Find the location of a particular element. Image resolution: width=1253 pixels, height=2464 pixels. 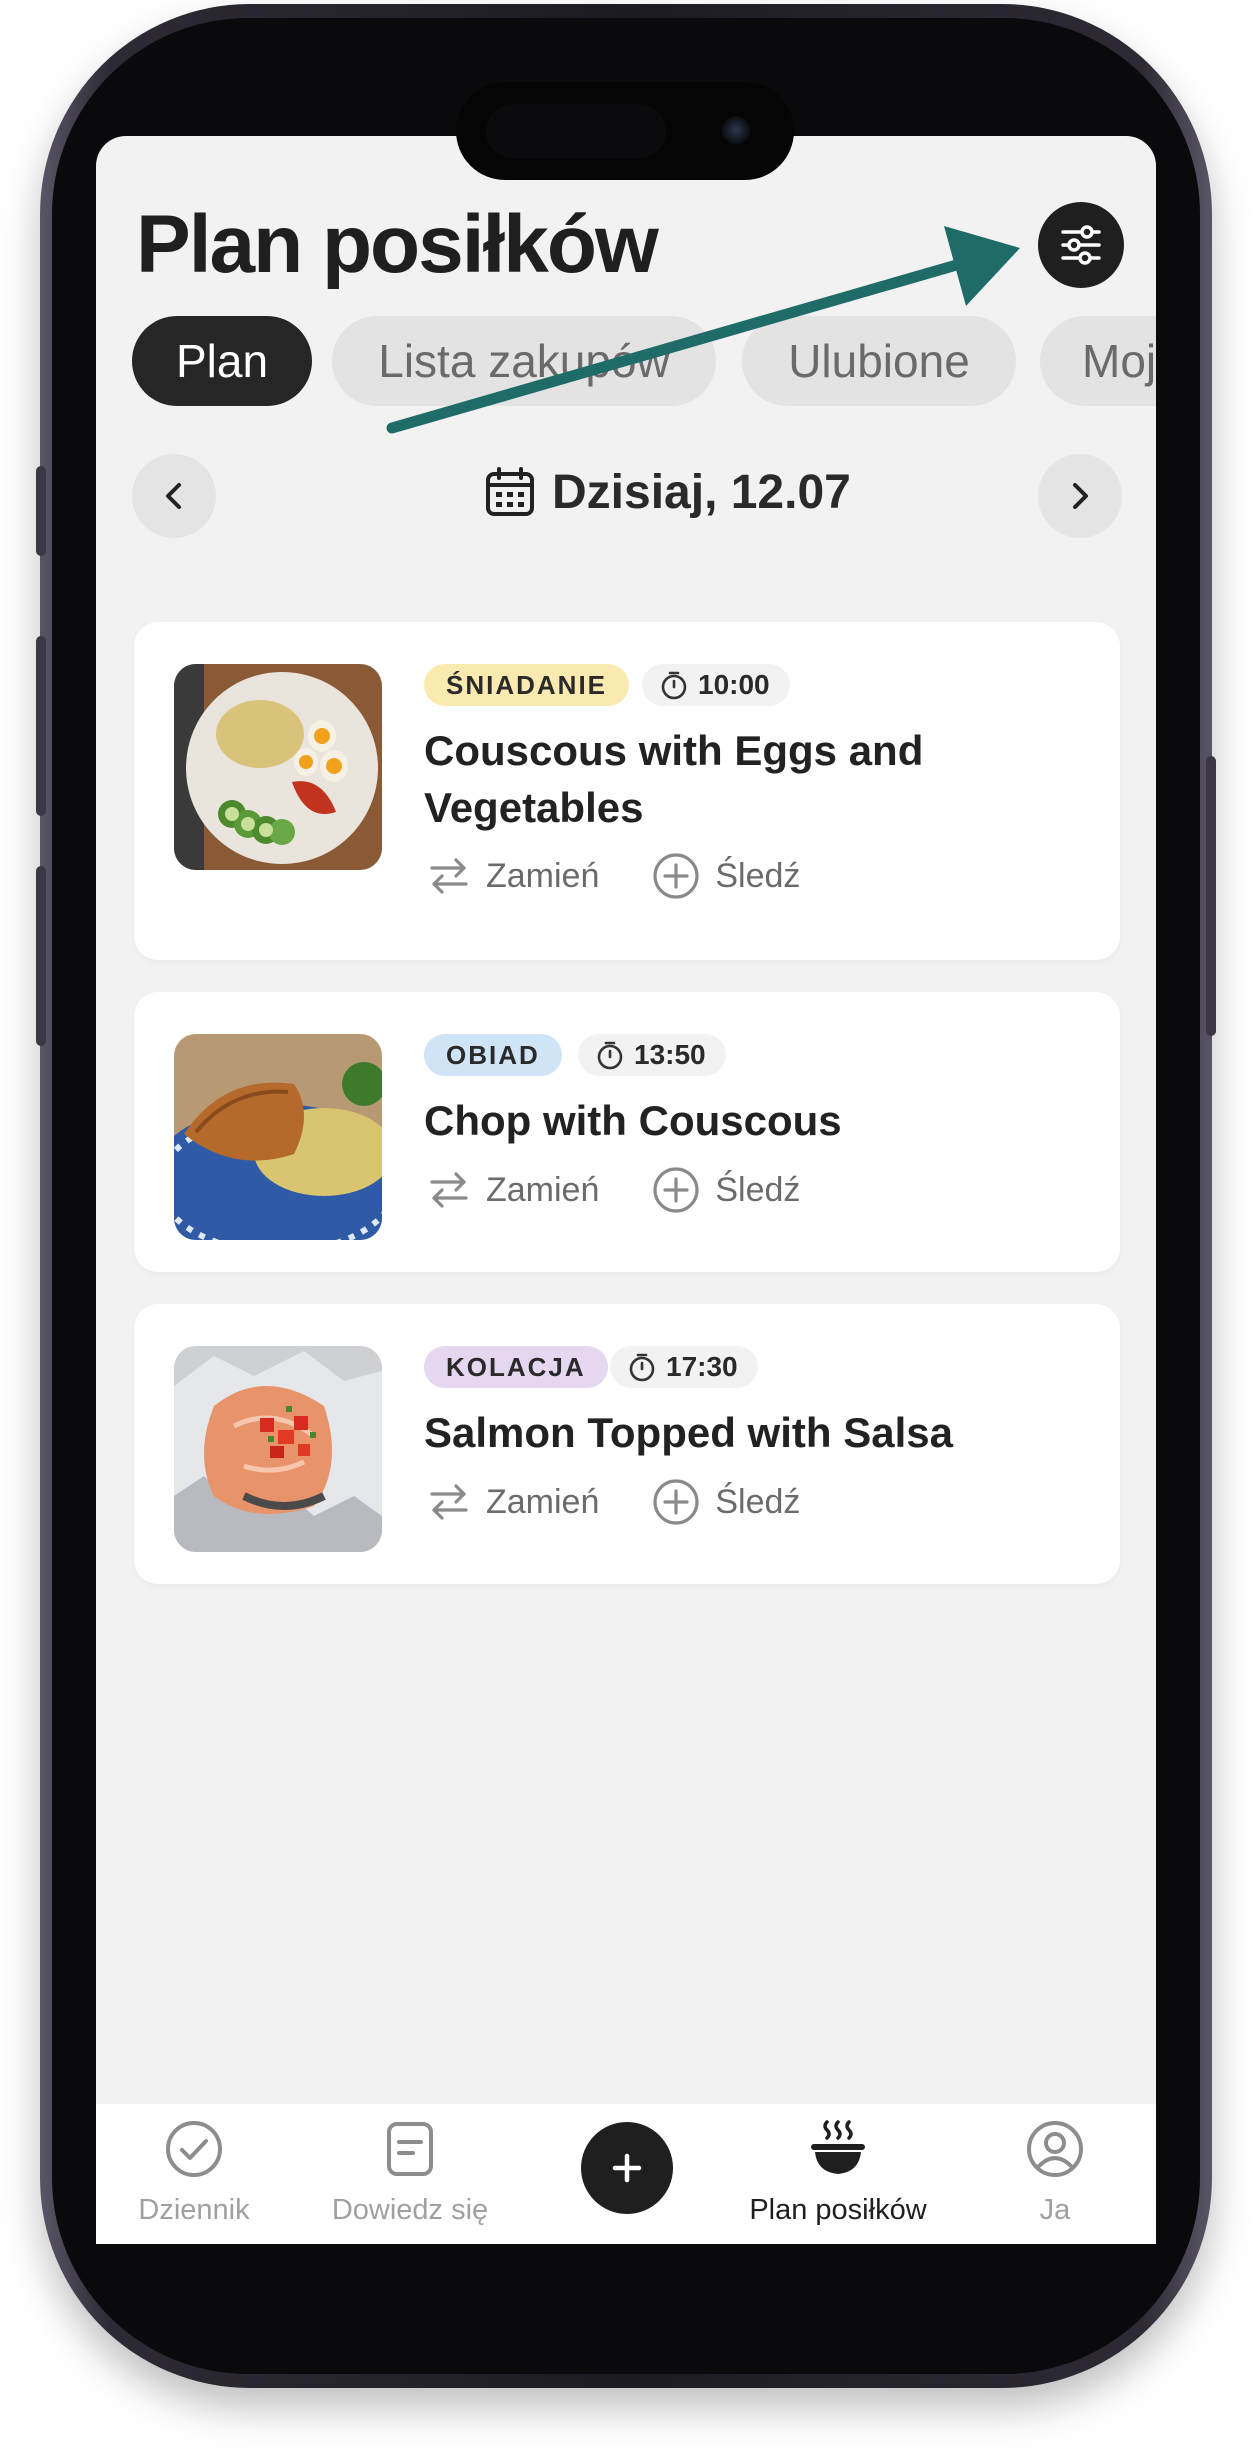

volume-down-button is located at coordinates (41, 956).